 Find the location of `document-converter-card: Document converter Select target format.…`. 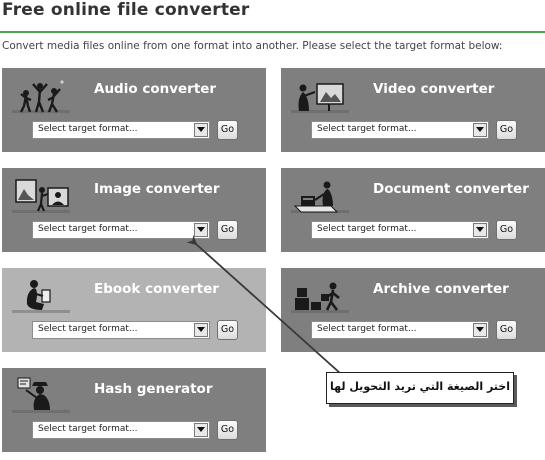

document-converter-card: Document converter Select target format.… is located at coordinates (413, 210).